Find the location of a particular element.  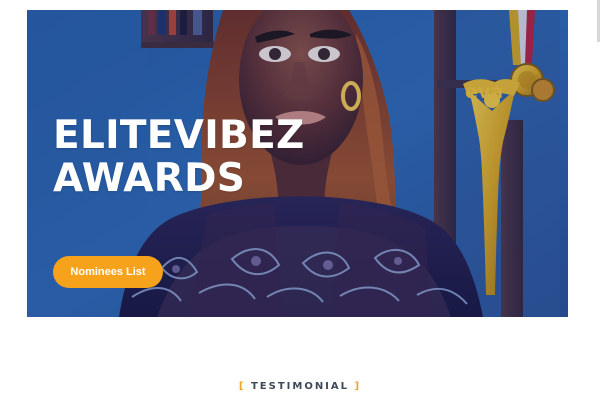

testimonial-label: TESTIMONIAL is located at coordinates (300, 386).